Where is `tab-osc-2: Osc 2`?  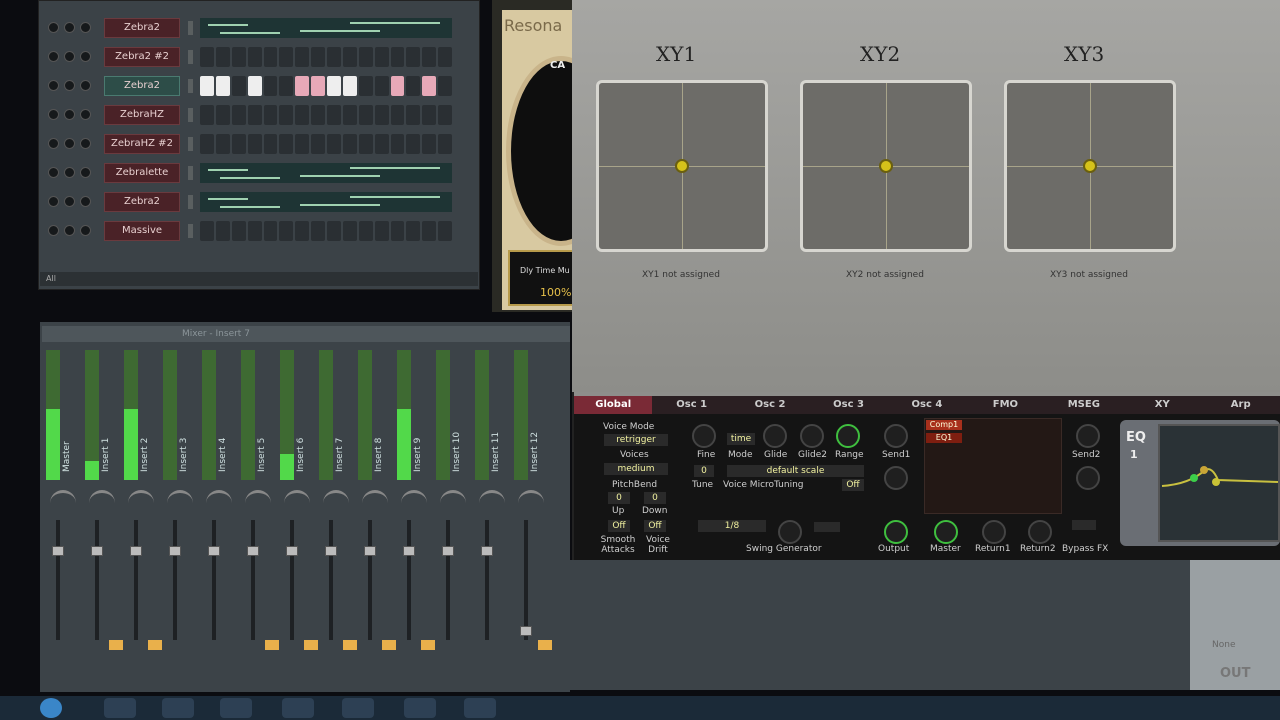
tab-osc-2: Osc 2 is located at coordinates (770, 405).